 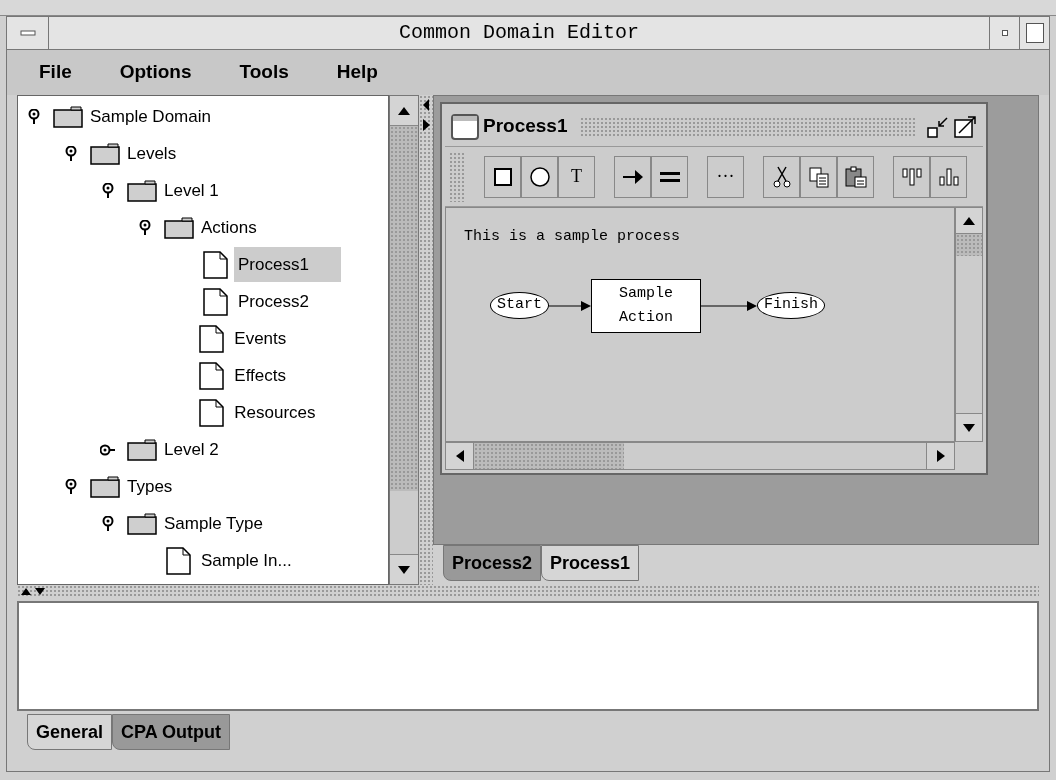 What do you see at coordinates (492, 563) in the screenshot?
I see `tab: Process2` at bounding box center [492, 563].